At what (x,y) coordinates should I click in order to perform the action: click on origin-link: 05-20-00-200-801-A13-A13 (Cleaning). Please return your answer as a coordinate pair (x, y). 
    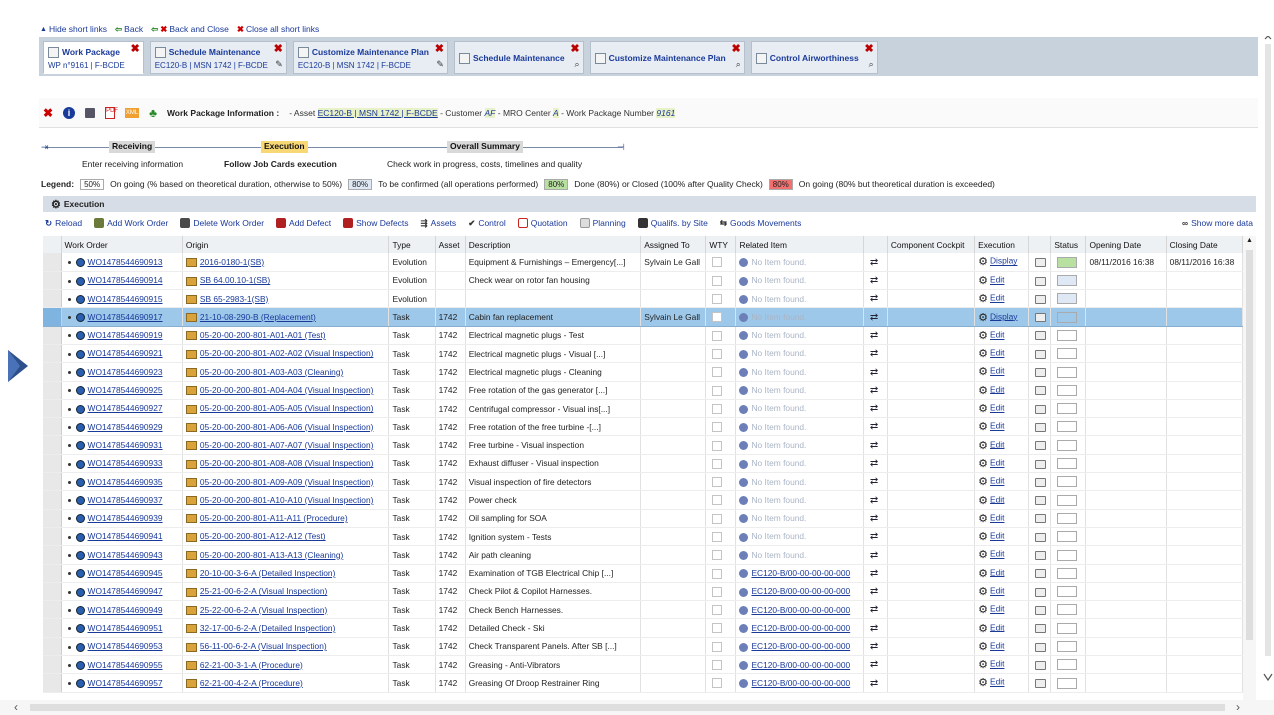
    Looking at the image, I should click on (271, 555).